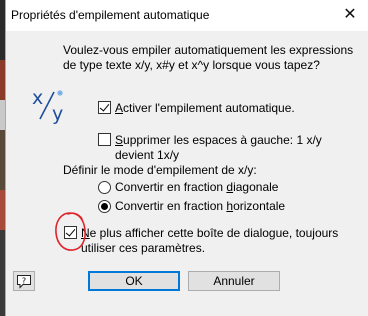  Describe the element at coordinates (110, 15) in the screenshot. I see `window-title: Propriétés d'empilement automatique` at that location.